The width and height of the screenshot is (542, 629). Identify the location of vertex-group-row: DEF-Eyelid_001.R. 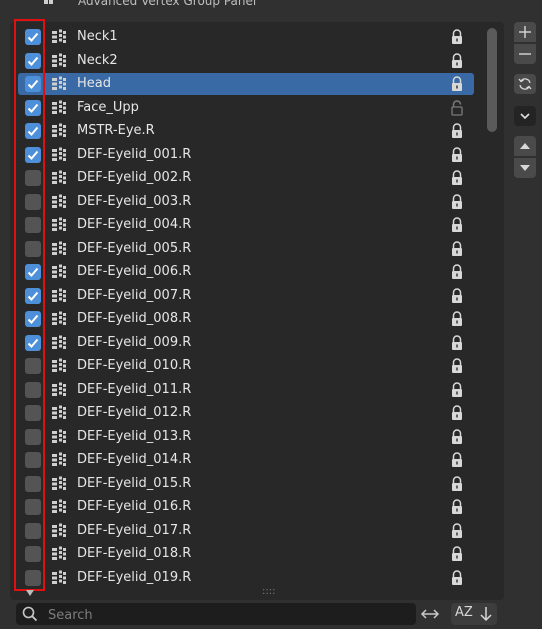
(246, 155).